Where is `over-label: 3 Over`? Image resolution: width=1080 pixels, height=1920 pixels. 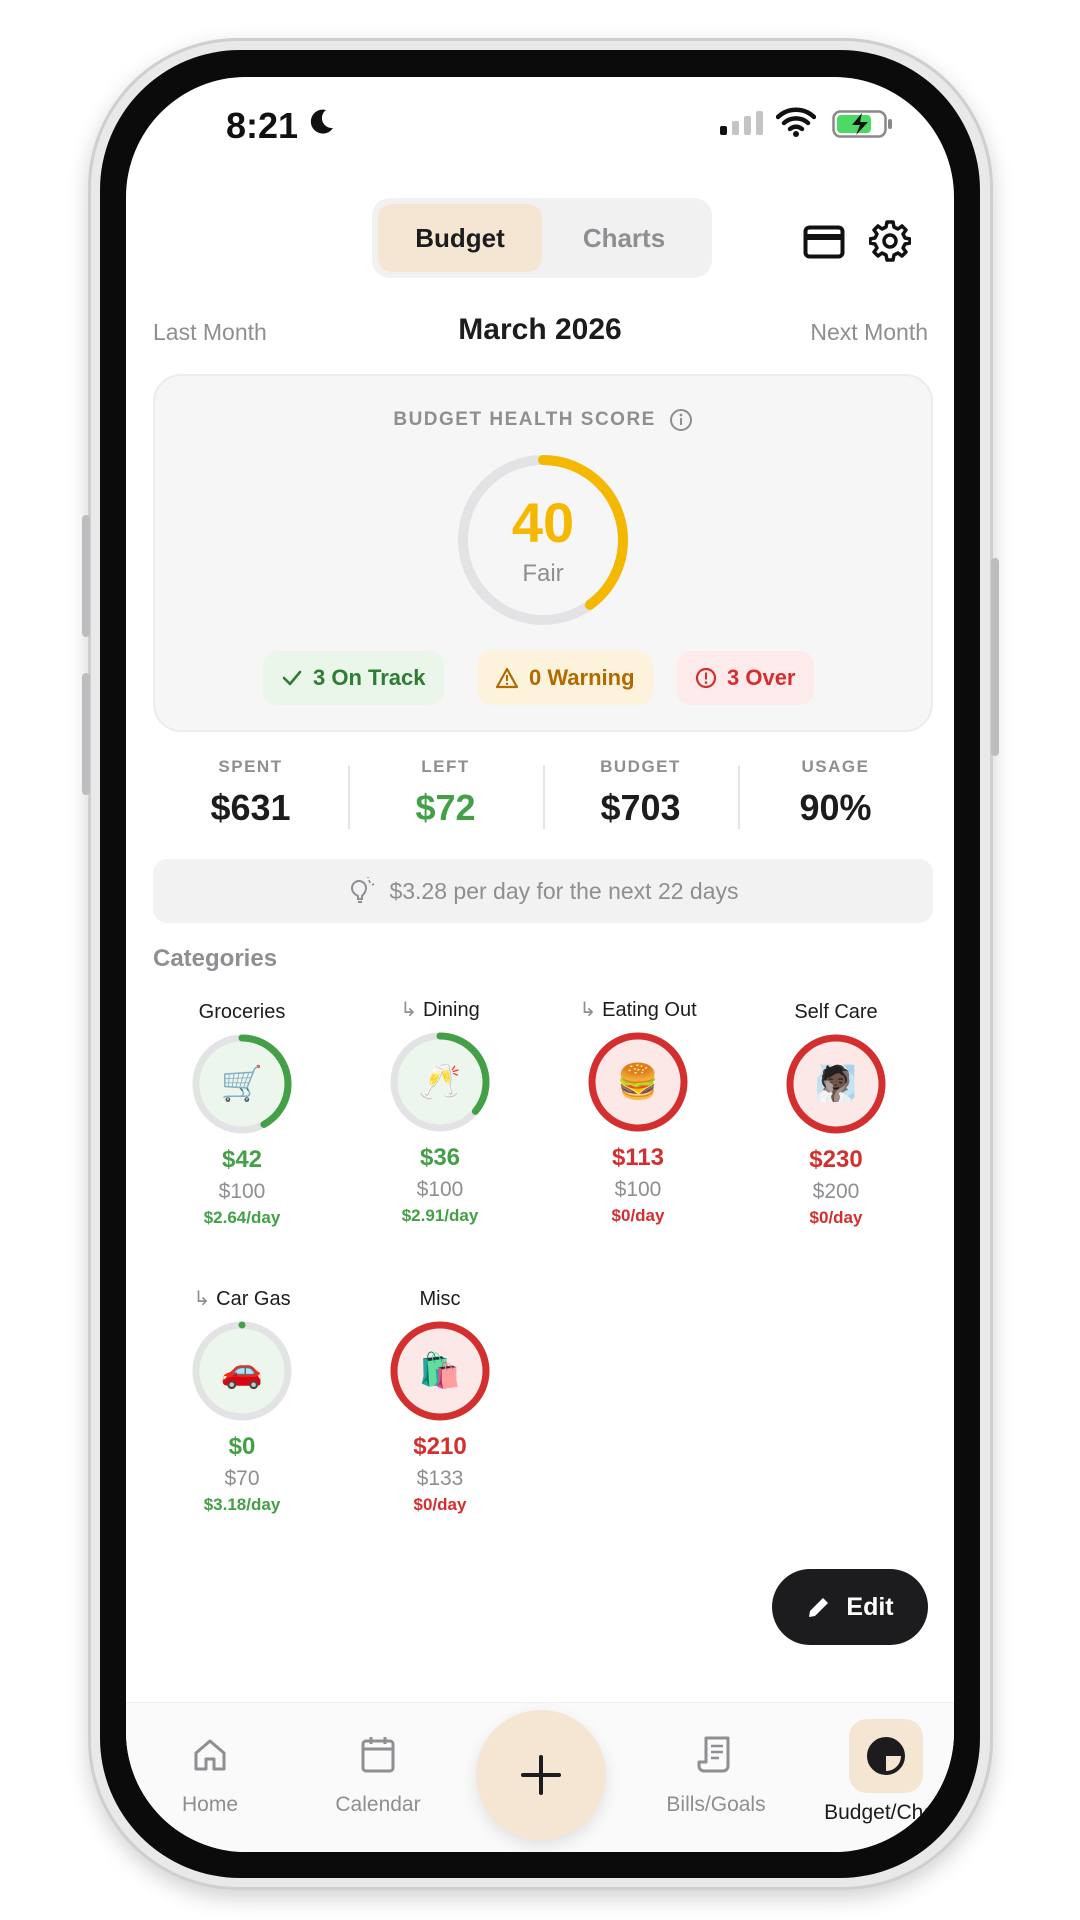 over-label: 3 Over is located at coordinates (761, 677).